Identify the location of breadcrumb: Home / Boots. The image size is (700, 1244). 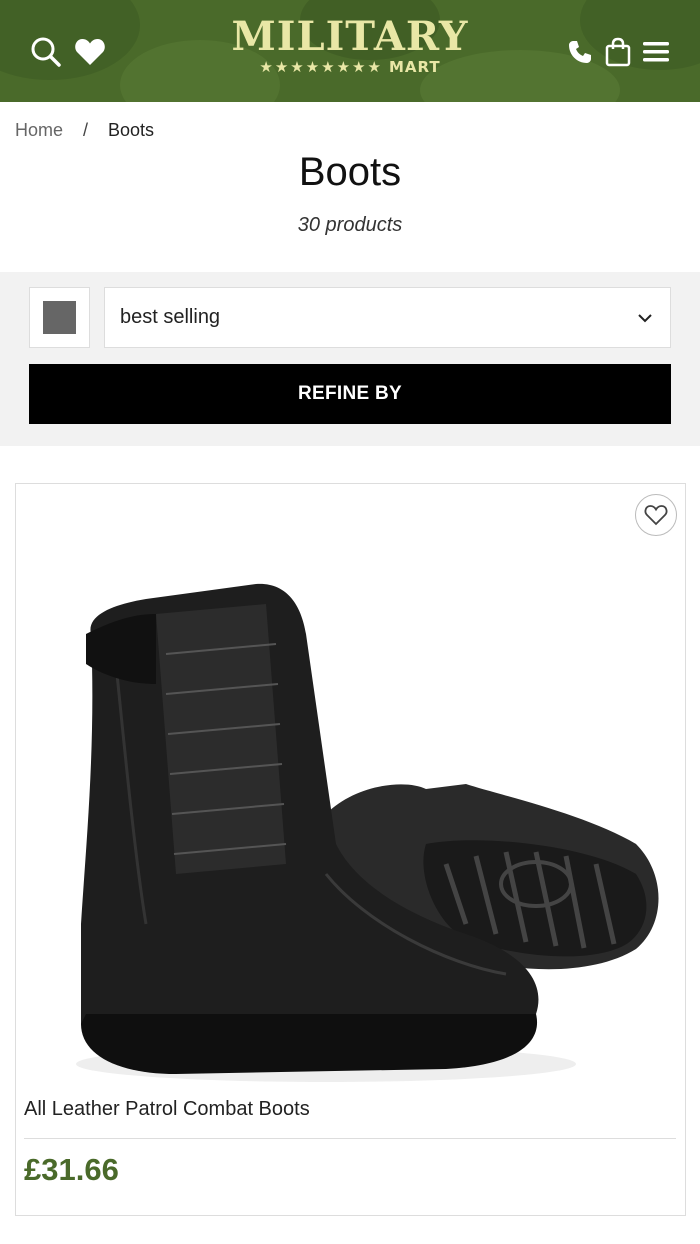
(84, 130).